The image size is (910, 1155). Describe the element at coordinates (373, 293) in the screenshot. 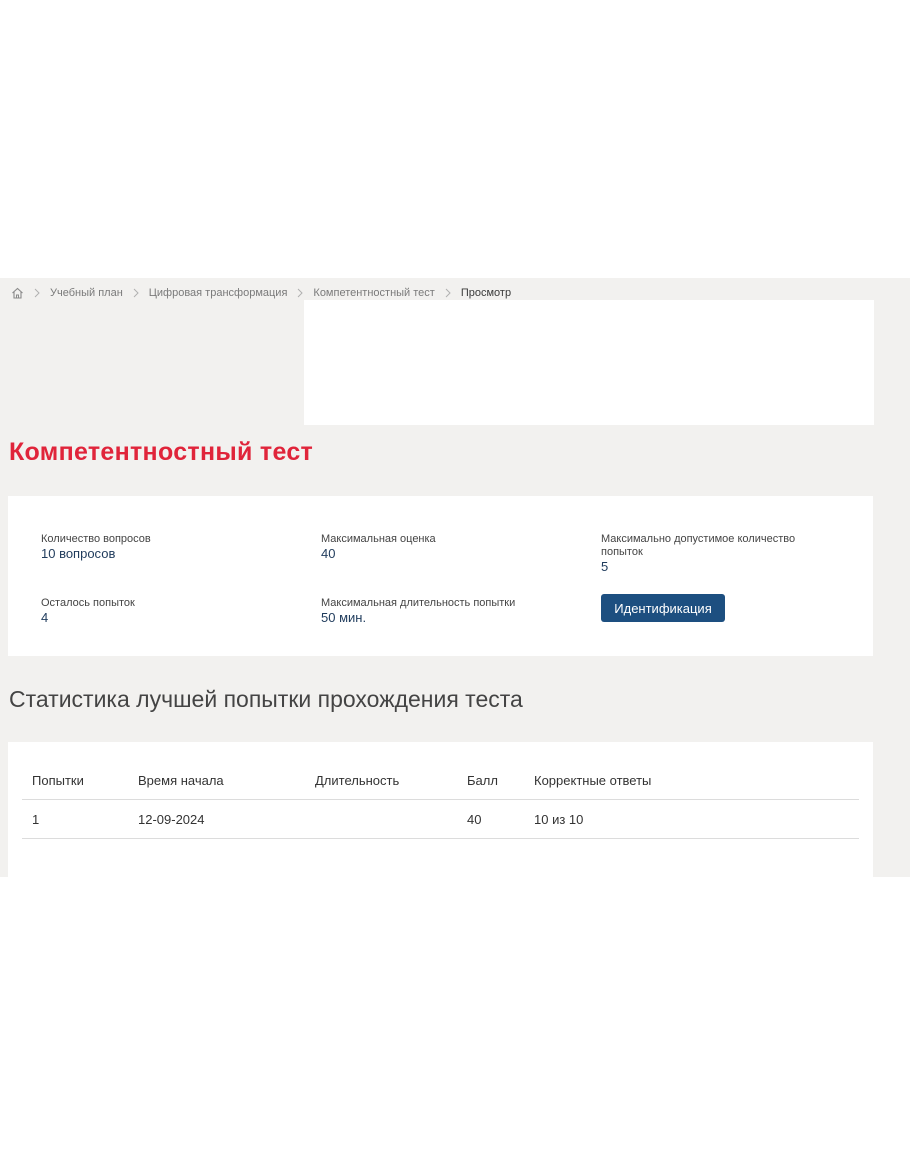

I see `breadcrumb-item-competency-test: Компетентностный тест` at that location.